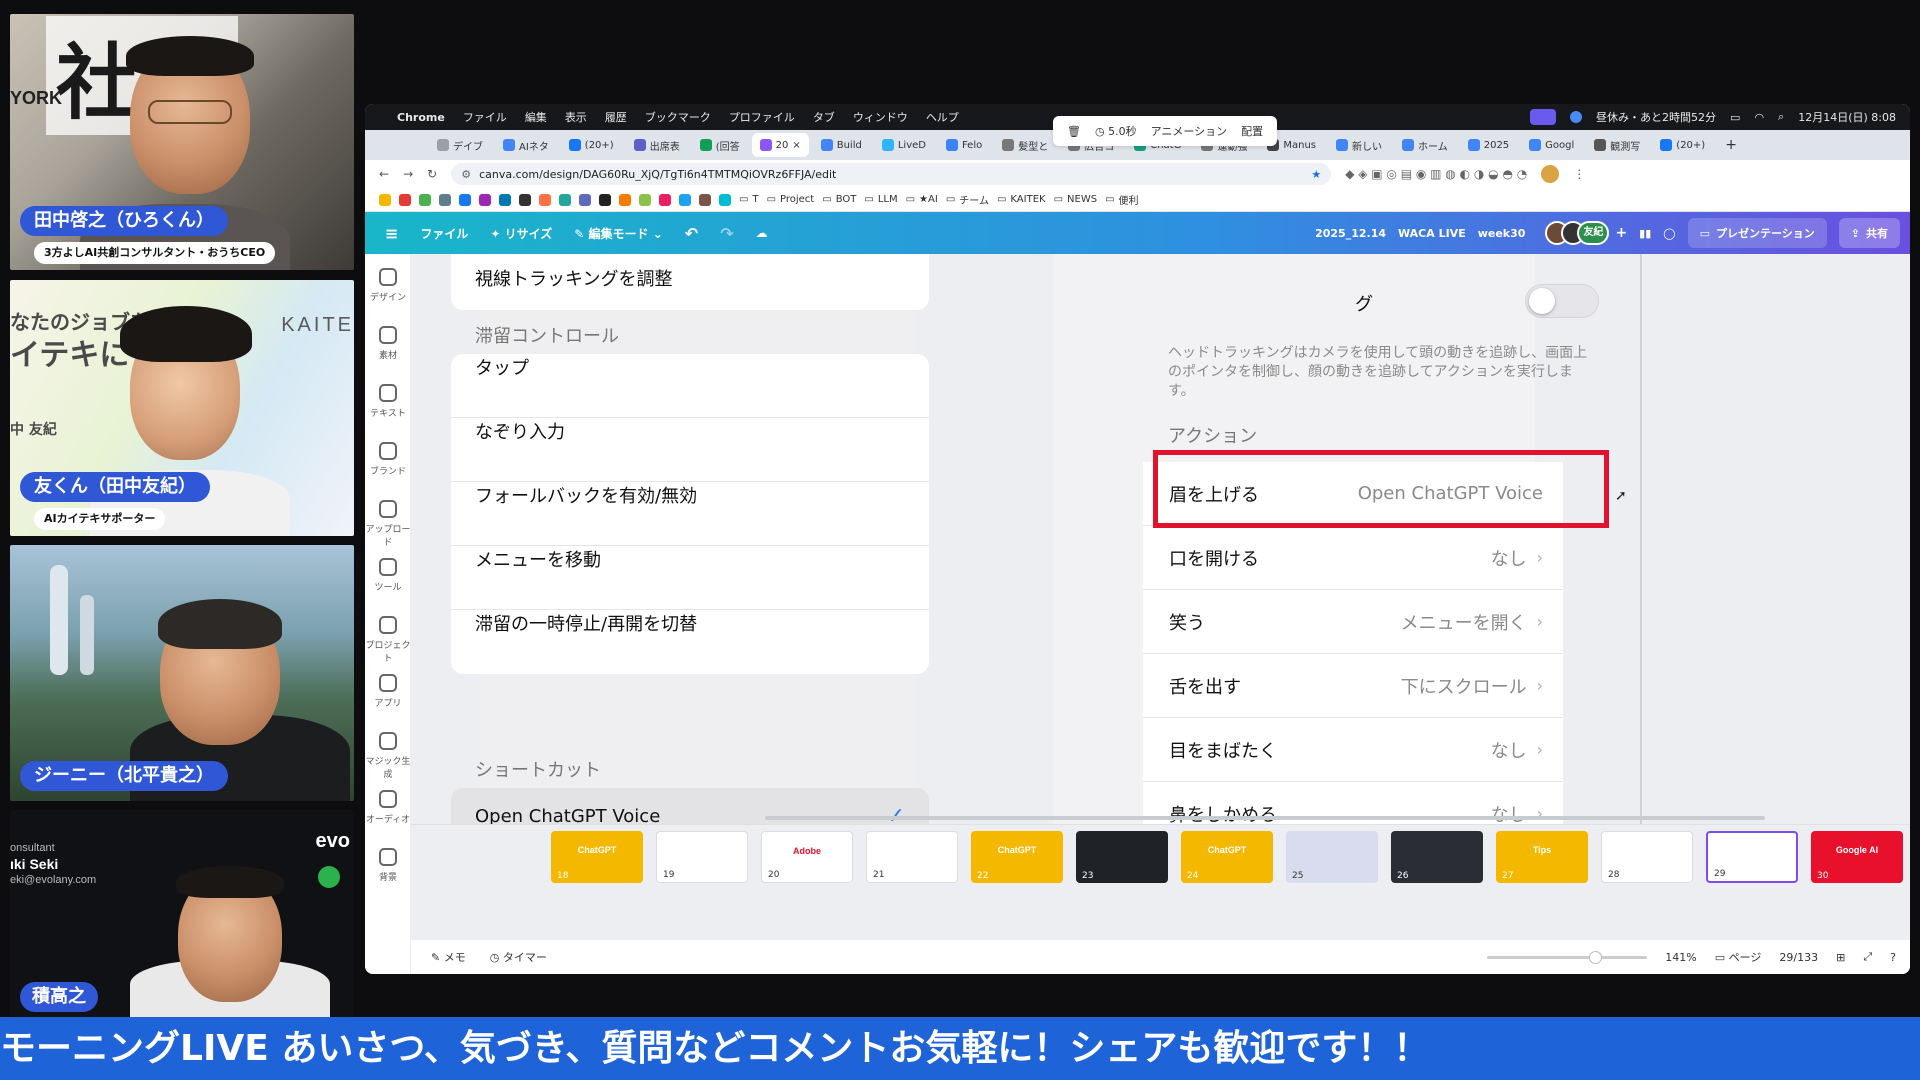  I want to click on search-icon: ⌕, so click(1781, 117).